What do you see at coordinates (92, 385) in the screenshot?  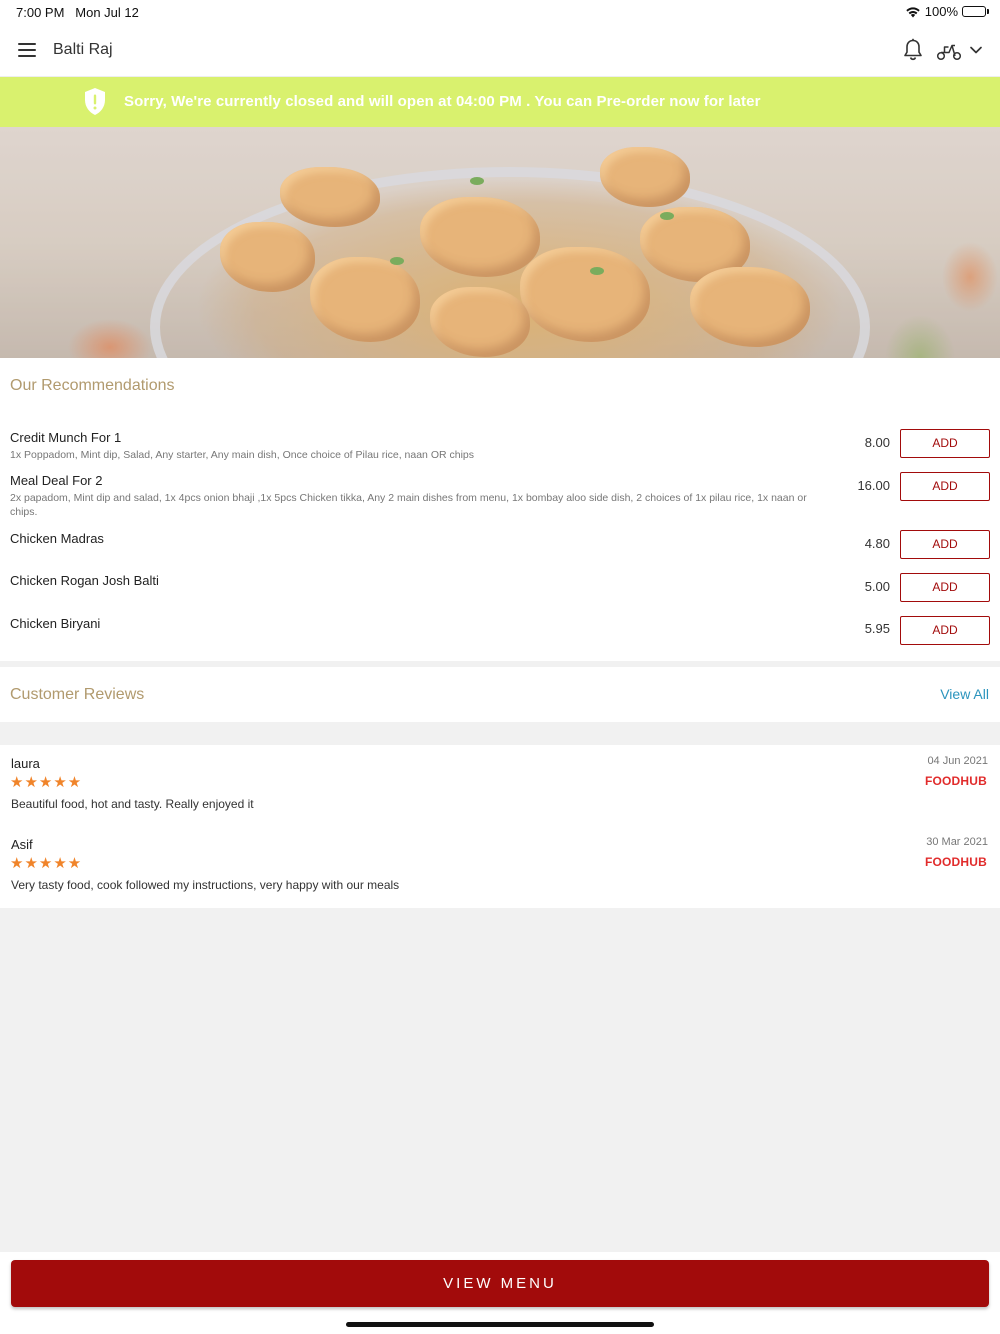 I see `recommendations-title: Our Recommendations` at bounding box center [92, 385].